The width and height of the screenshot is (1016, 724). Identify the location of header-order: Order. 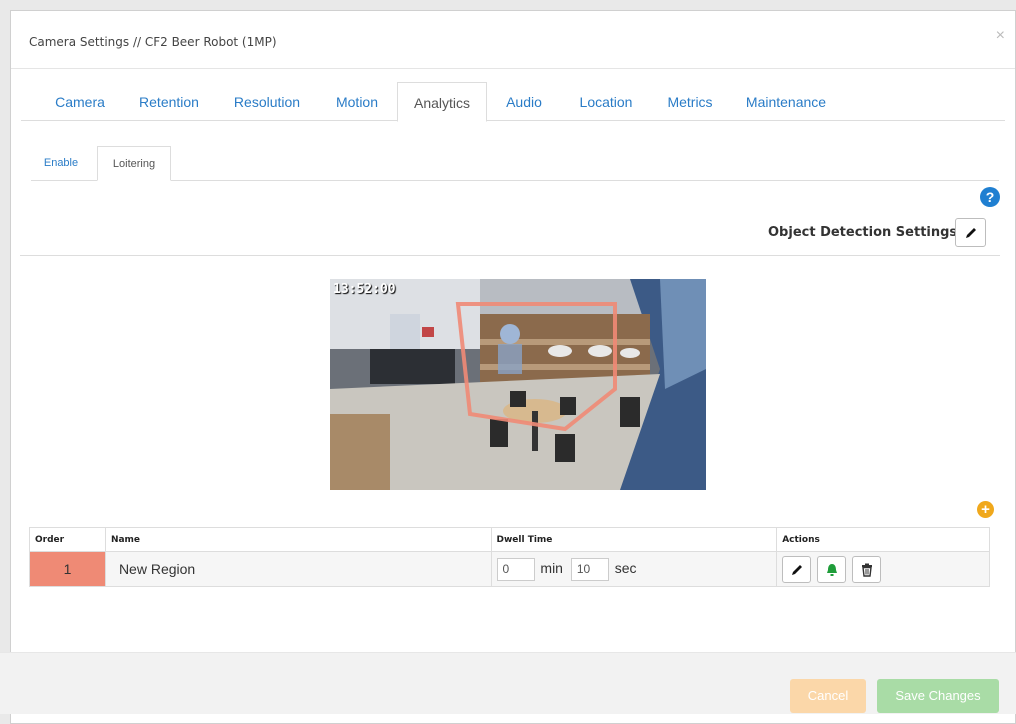
(67, 539).